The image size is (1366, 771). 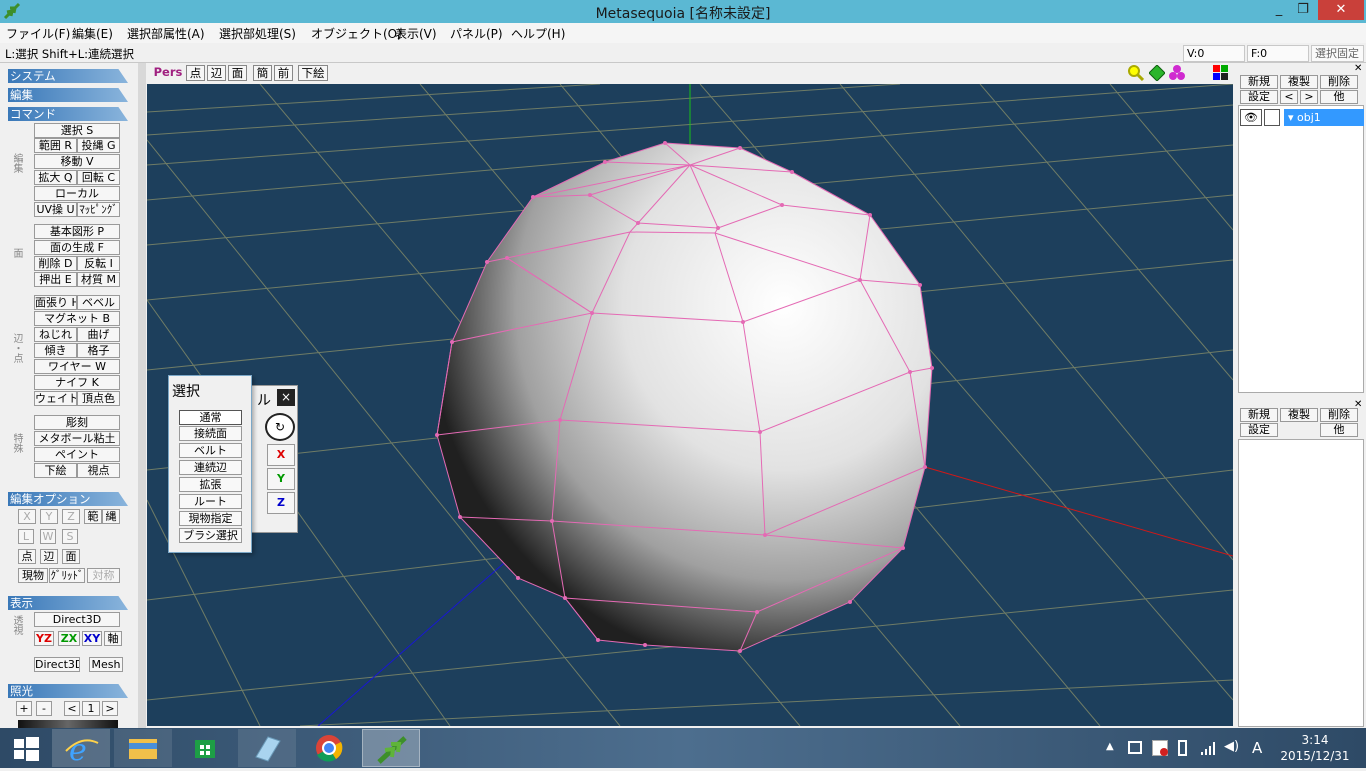 What do you see at coordinates (1220, 72) in the screenshot?
I see `palette-icon` at bounding box center [1220, 72].